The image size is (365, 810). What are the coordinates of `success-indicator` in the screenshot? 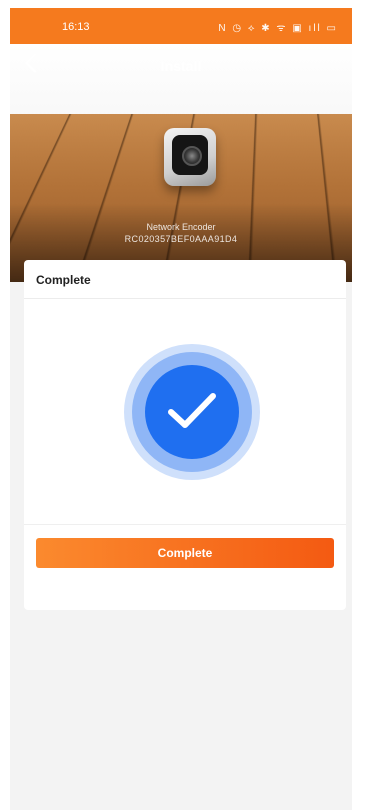 It's located at (192, 412).